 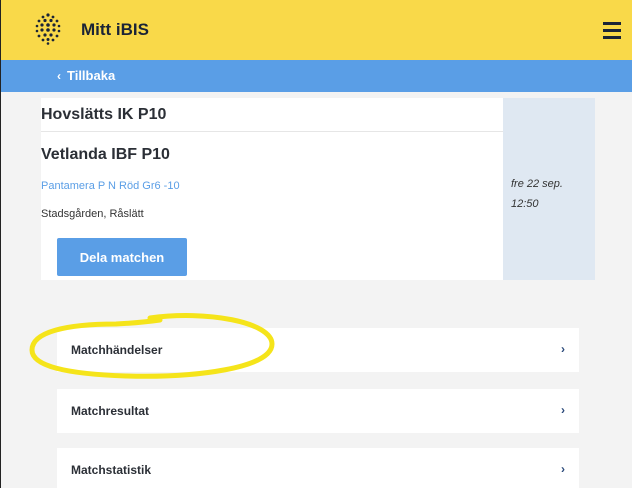 I want to click on top-bar: Mitt iBIS, so click(x=316, y=30).